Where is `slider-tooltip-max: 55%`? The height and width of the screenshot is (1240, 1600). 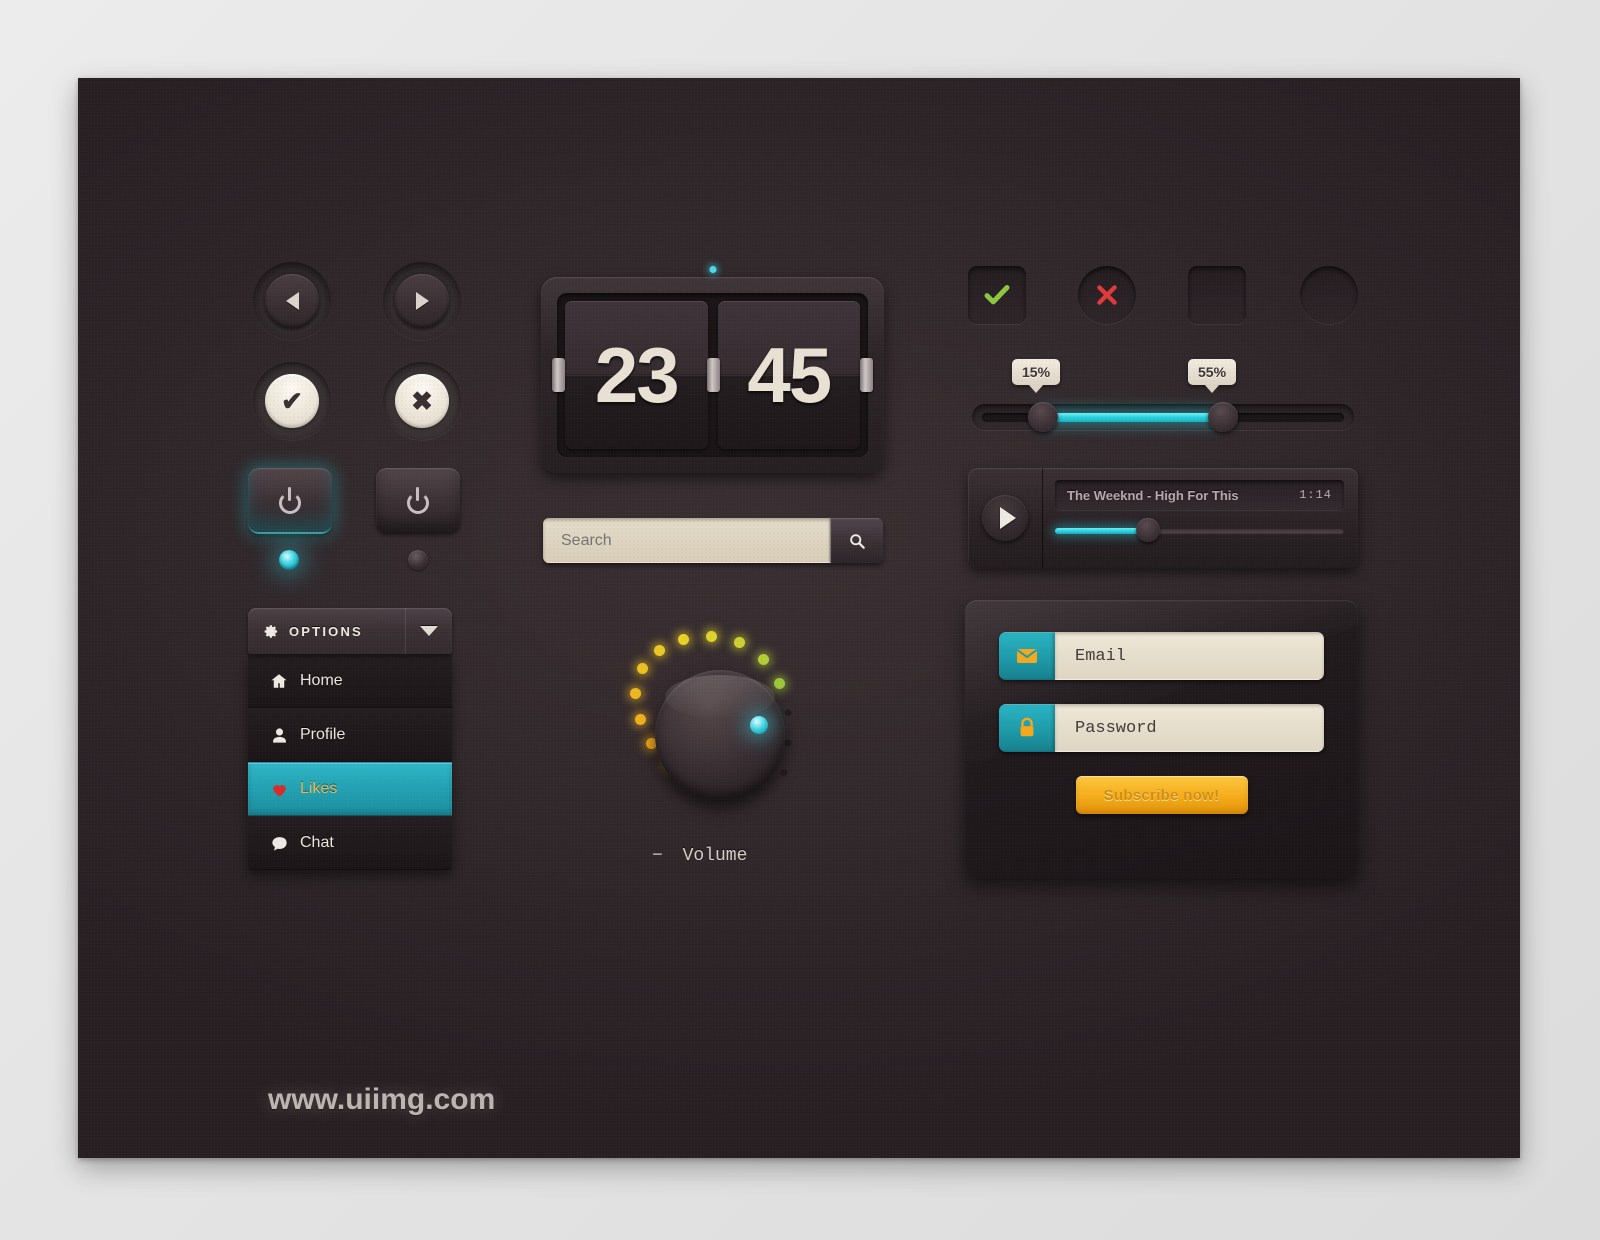
slider-tooltip-max: 55% is located at coordinates (1212, 372).